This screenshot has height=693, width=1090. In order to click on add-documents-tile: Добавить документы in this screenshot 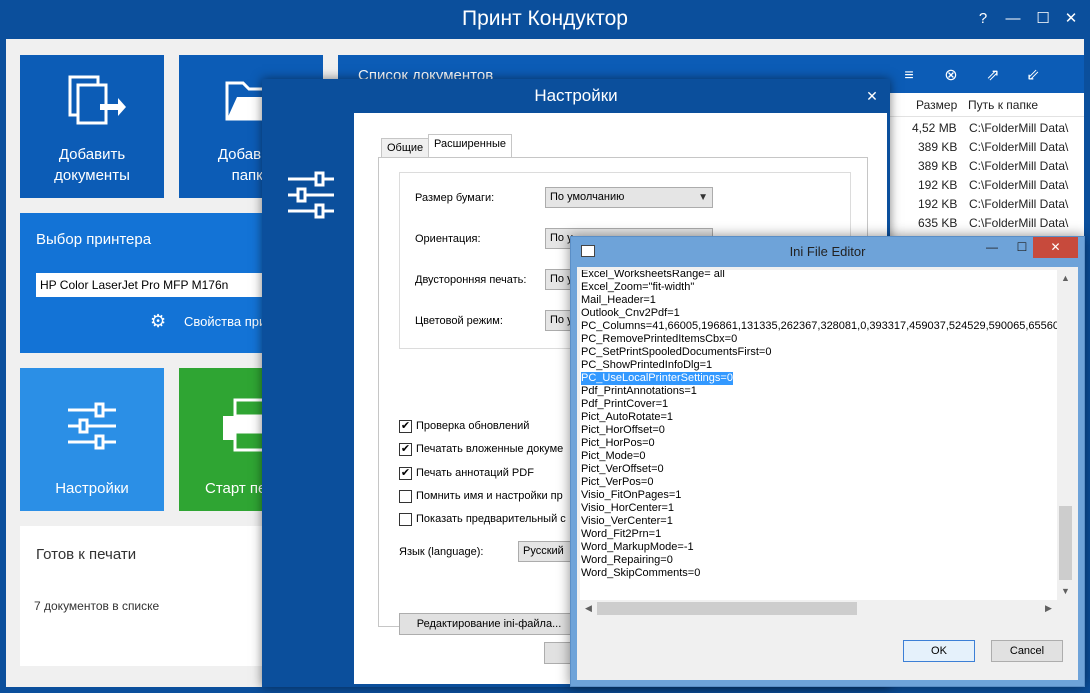, I will do `click(92, 126)`.